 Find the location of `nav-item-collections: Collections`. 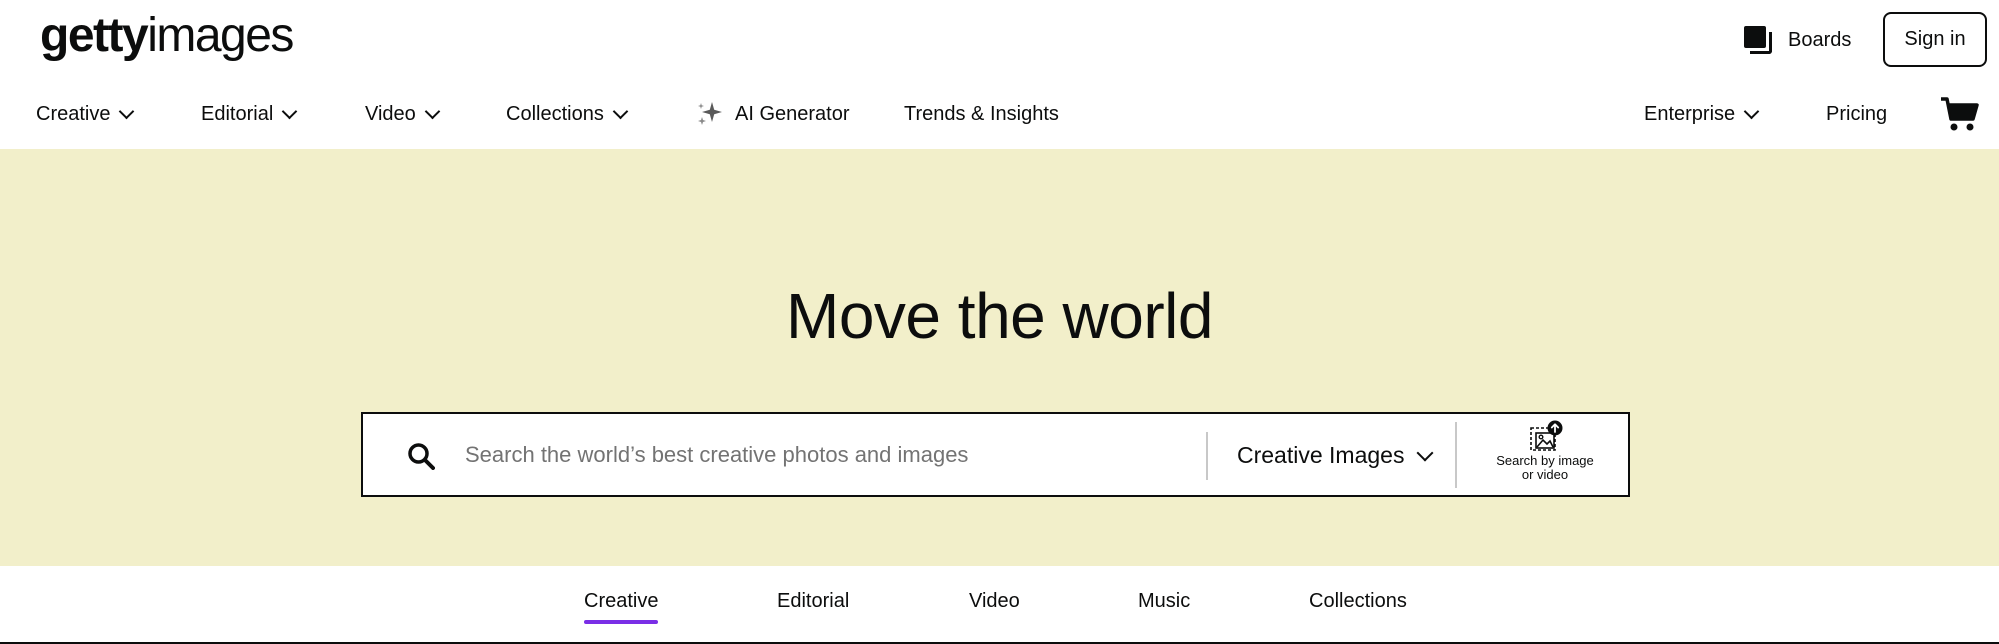

nav-item-collections: Collections is located at coordinates (566, 114).